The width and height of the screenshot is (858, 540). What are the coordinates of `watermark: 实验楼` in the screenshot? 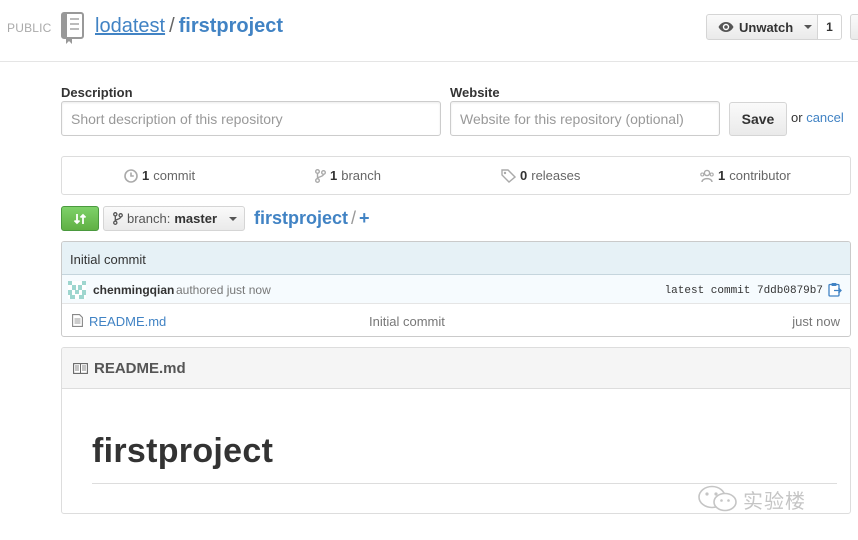 It's located at (767, 499).